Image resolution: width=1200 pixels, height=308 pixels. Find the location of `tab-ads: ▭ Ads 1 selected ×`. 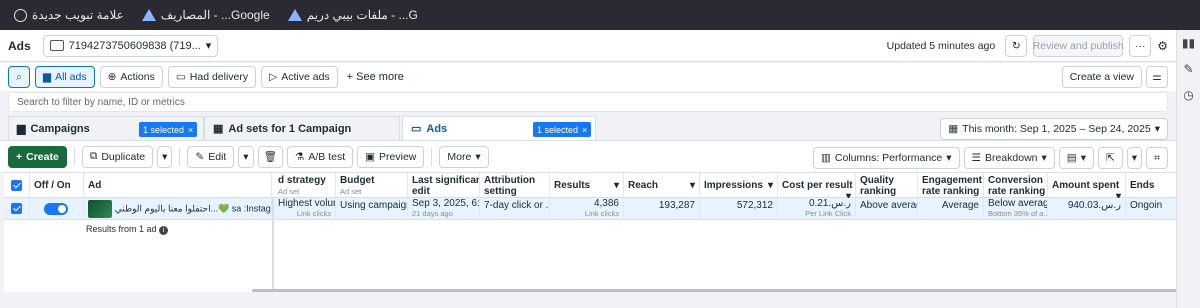

tab-ads: ▭ Ads 1 selected × is located at coordinates (499, 128).